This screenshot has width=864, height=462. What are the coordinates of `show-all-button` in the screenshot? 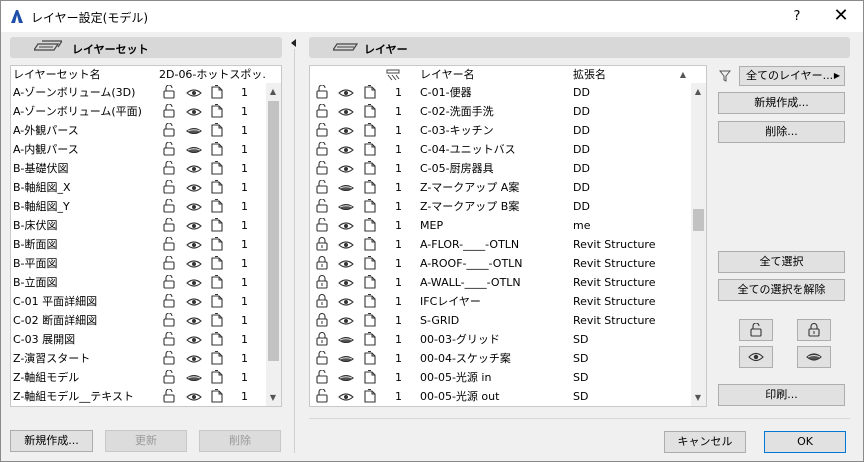 It's located at (756, 357).